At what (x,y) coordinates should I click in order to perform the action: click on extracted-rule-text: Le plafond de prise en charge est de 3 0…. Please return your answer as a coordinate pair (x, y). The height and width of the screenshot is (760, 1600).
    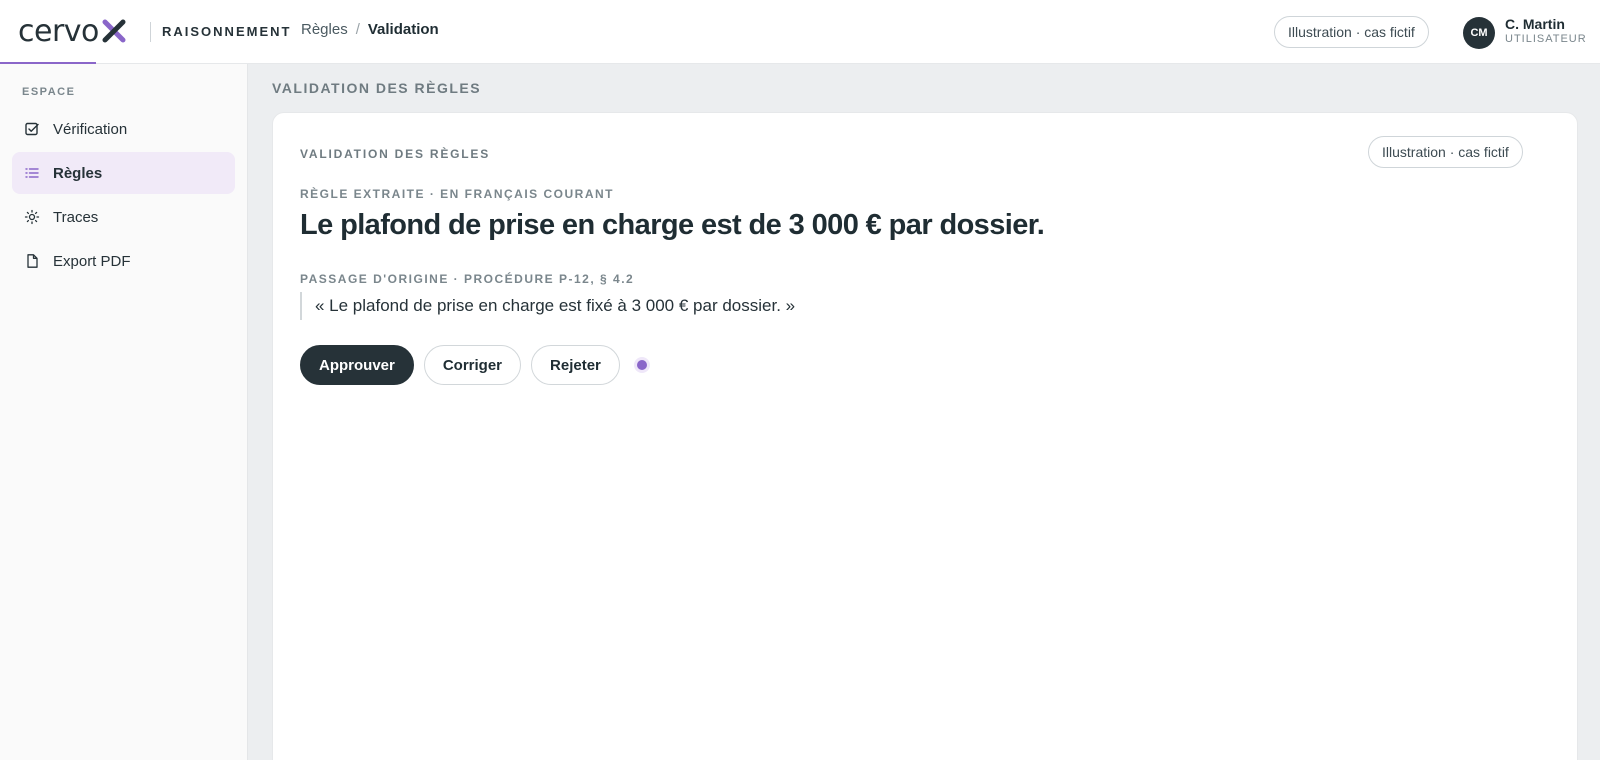
    Looking at the image, I should click on (672, 225).